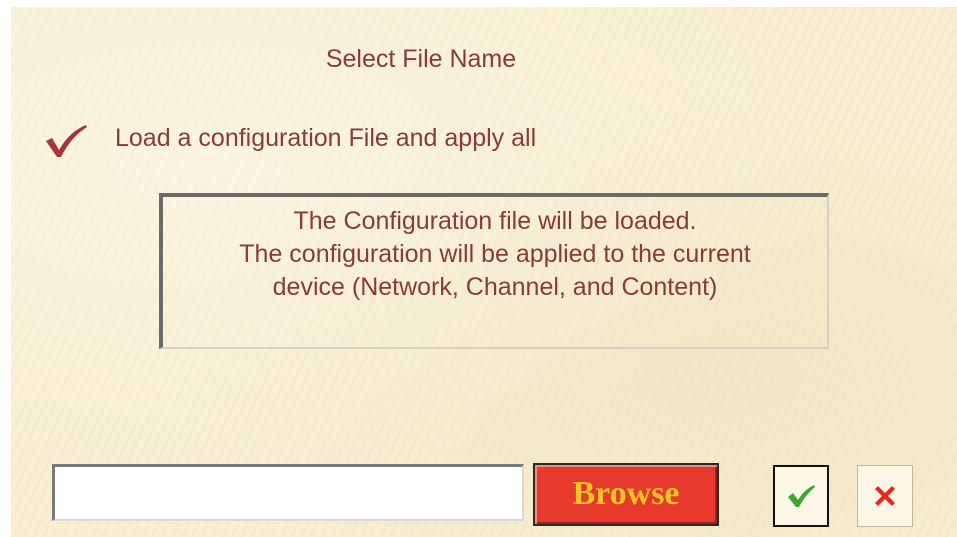 Image resolution: width=957 pixels, height=537 pixels. Describe the element at coordinates (495, 221) in the screenshot. I see `info-line-1: The Configuration file will be loaded.` at that location.